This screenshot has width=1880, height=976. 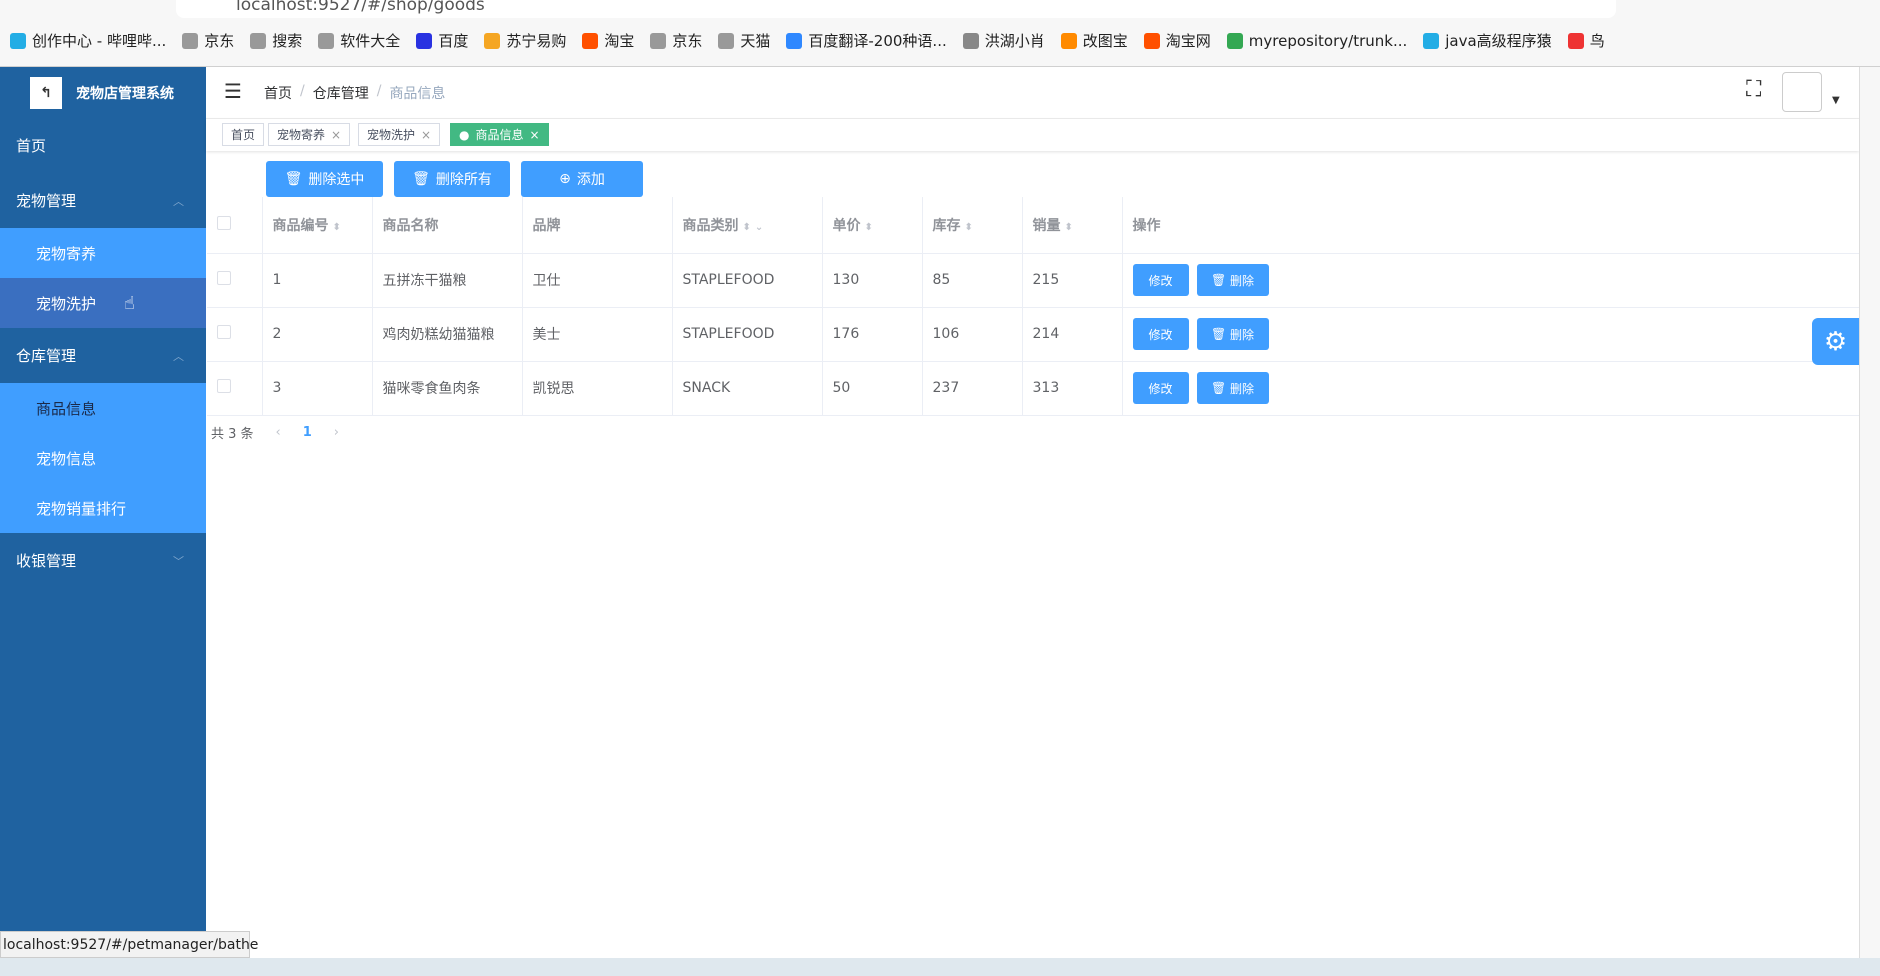 What do you see at coordinates (1586, 40) in the screenshot?
I see `bookmark: 鸟` at bounding box center [1586, 40].